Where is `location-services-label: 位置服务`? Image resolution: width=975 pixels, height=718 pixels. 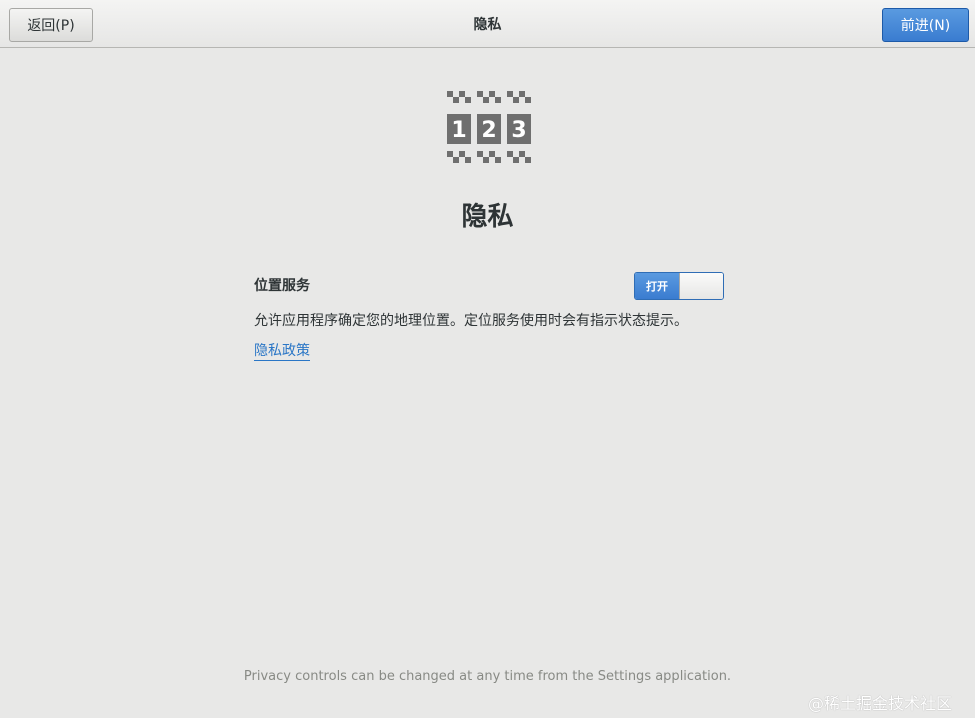 location-services-label: 位置服务 is located at coordinates (282, 286).